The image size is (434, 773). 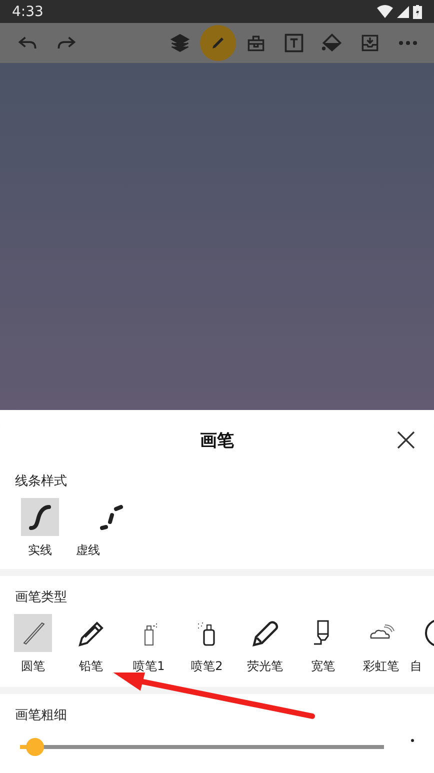 What do you see at coordinates (381, 666) in the screenshot?
I see `option-label: 彩虹笔` at bounding box center [381, 666].